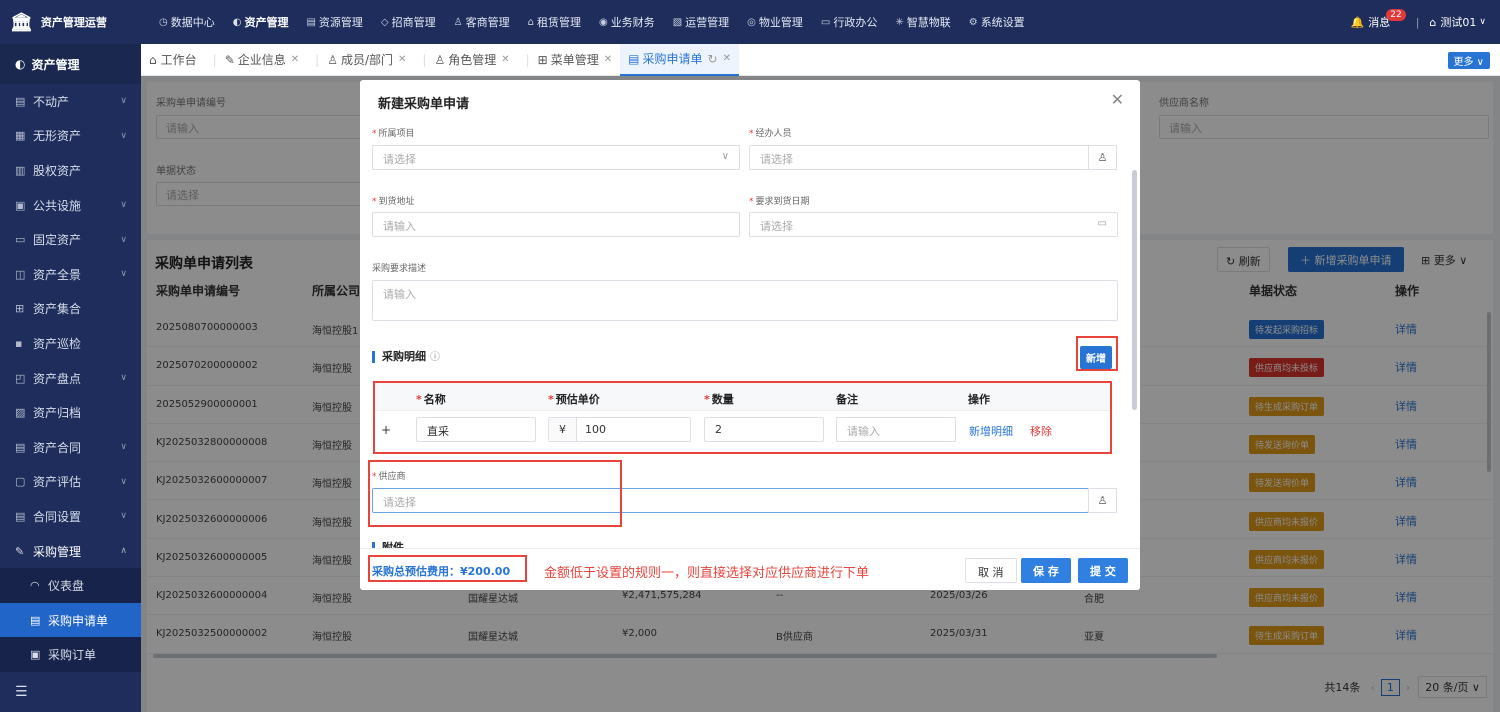 The image size is (1500, 712). Describe the element at coordinates (70, 170) in the screenshot. I see `sidebar-item-equity: ▥ 股权资产` at that location.